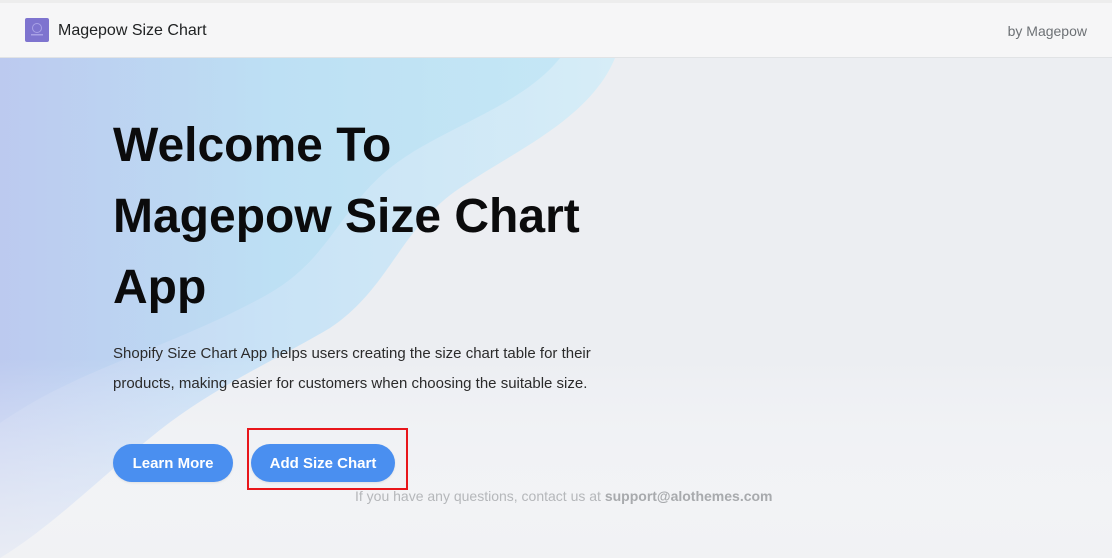  Describe the element at coordinates (323, 463) in the screenshot. I see `add-size-chart-button: Add Size Chart` at that location.